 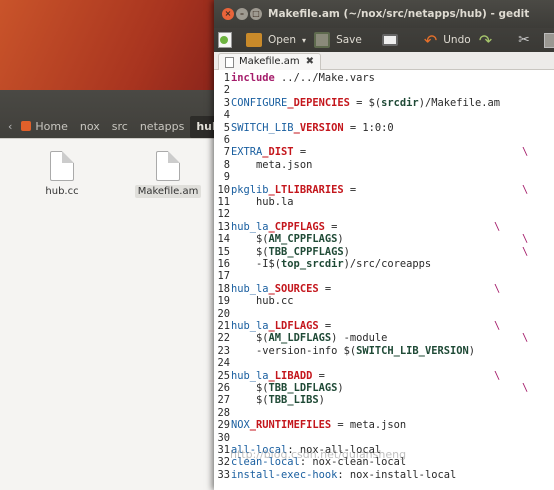 I want to click on code-line: 17, so click(x=384, y=276).